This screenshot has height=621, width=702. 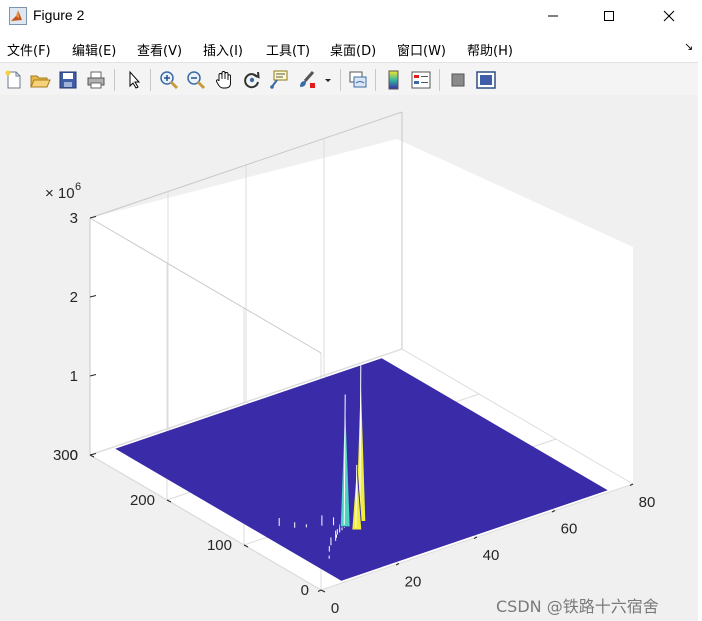 What do you see at coordinates (351, 16) in the screenshot?
I see `title-bar: Figure 2` at bounding box center [351, 16].